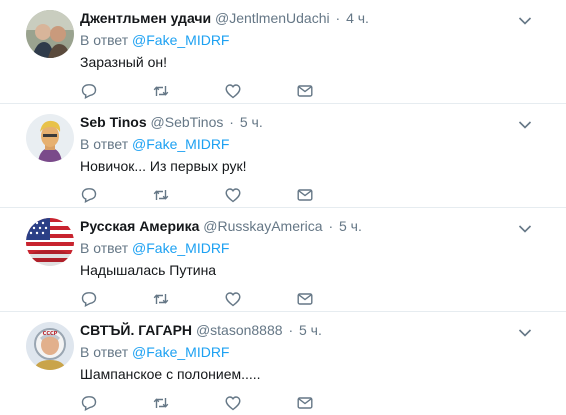 Image resolution: width=566 pixels, height=415 pixels. I want to click on tweet-text: Заразный он!, so click(123, 62).